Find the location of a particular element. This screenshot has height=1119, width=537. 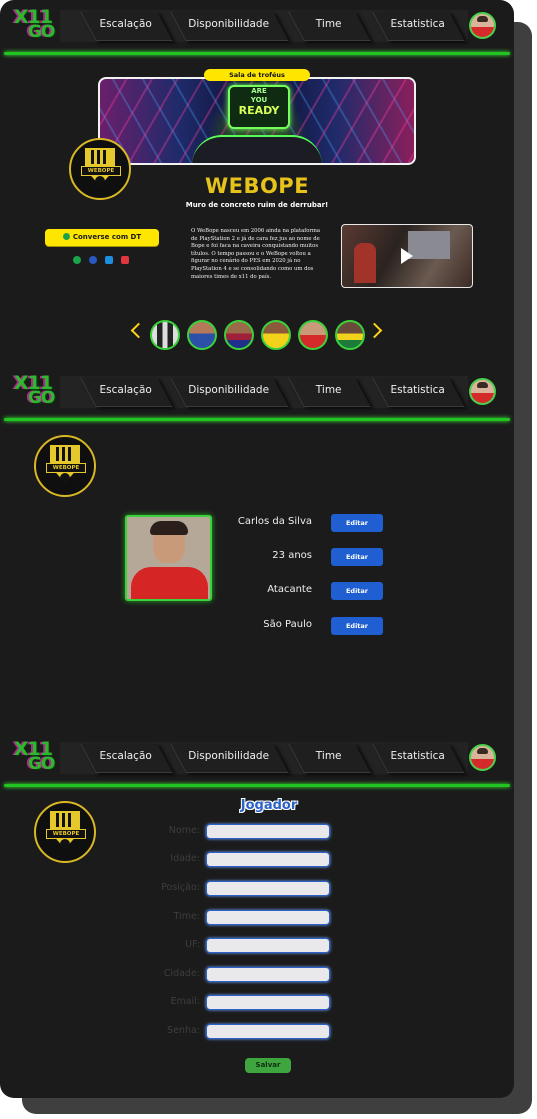

player-age: 23 anos is located at coordinates (292, 555).